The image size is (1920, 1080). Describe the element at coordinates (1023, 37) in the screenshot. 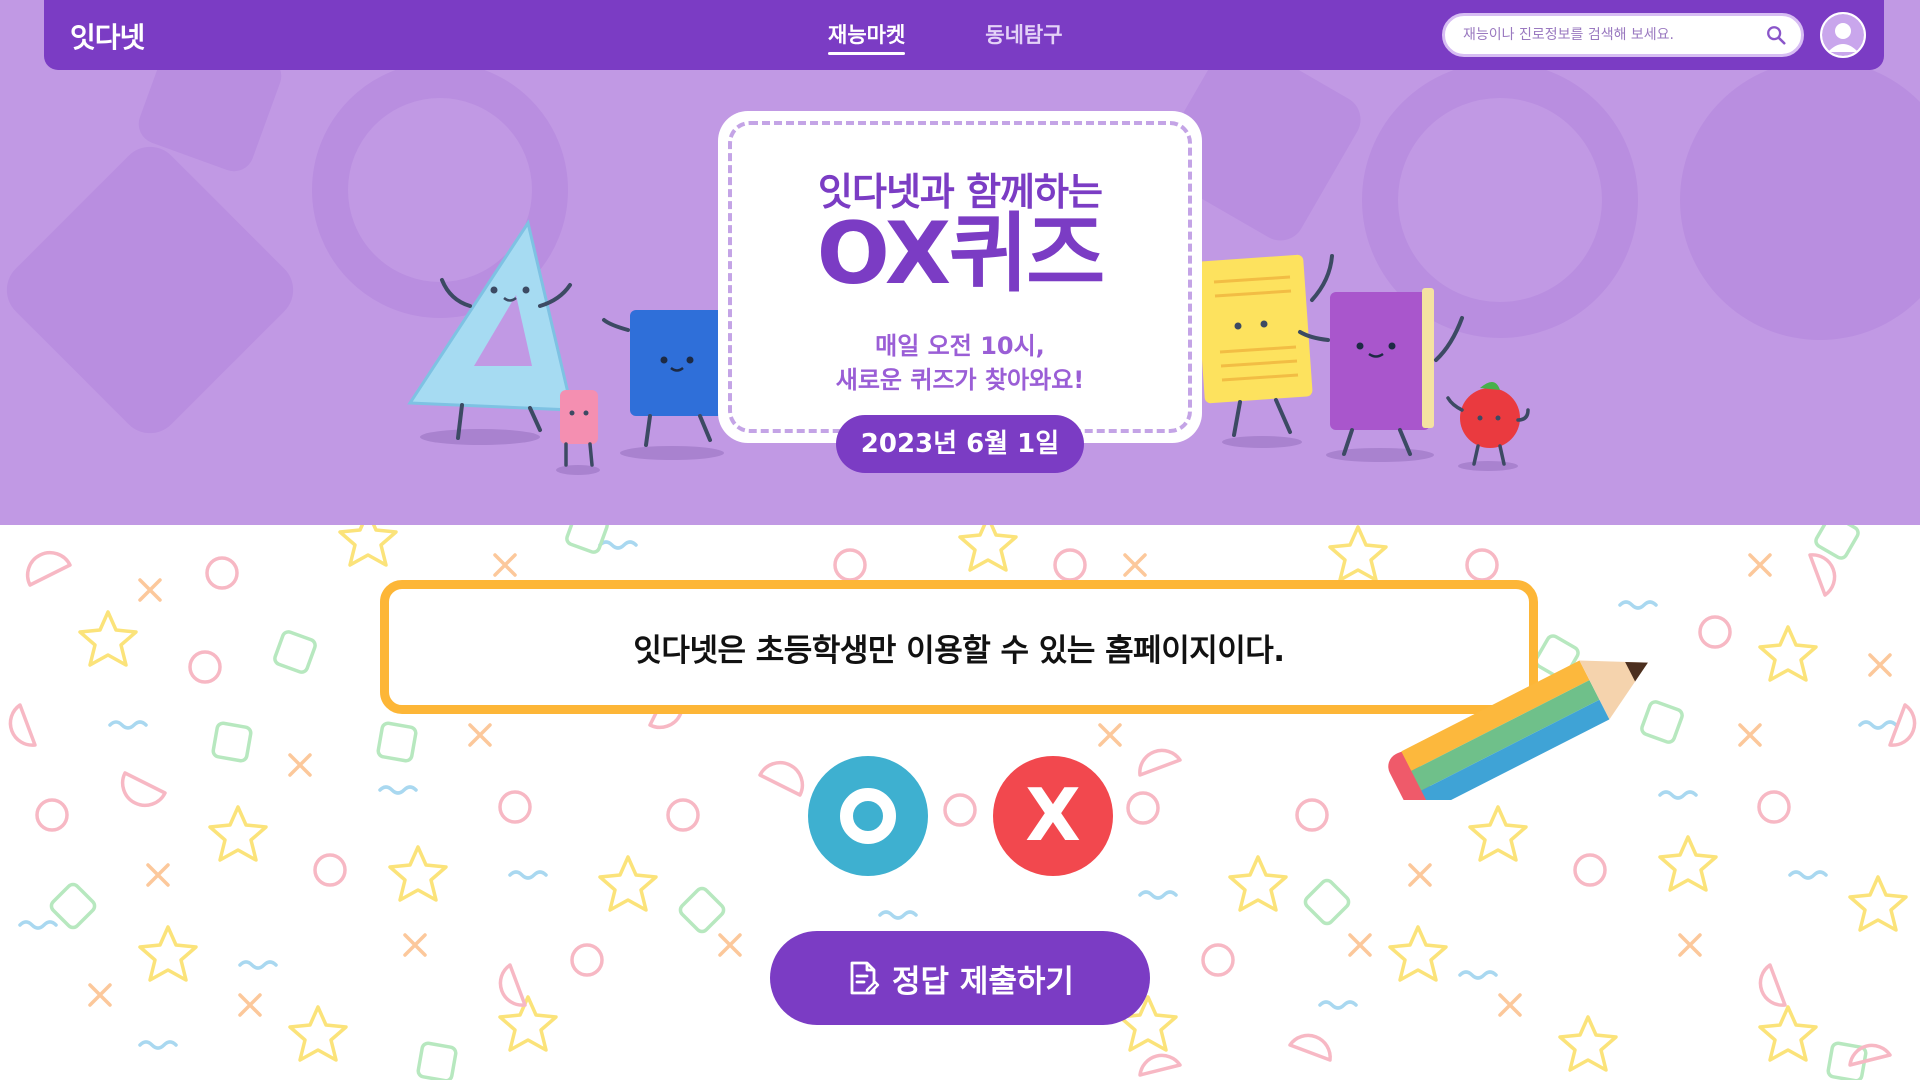

I see `nav-item-neighborhood-explore: 동네탐구` at that location.